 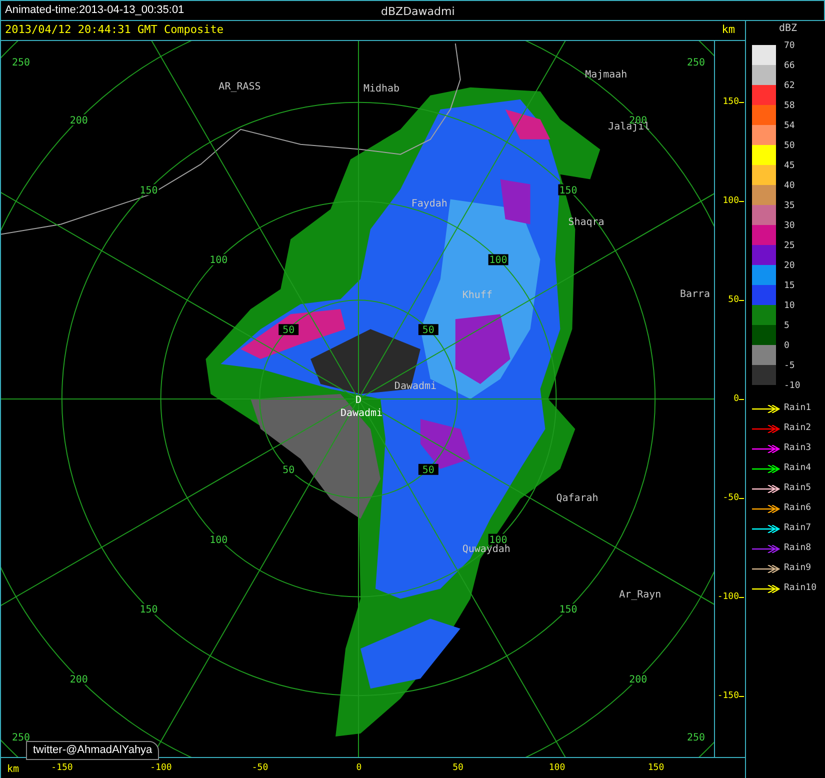 I want to click on place-label: Khuff, so click(x=477, y=296).